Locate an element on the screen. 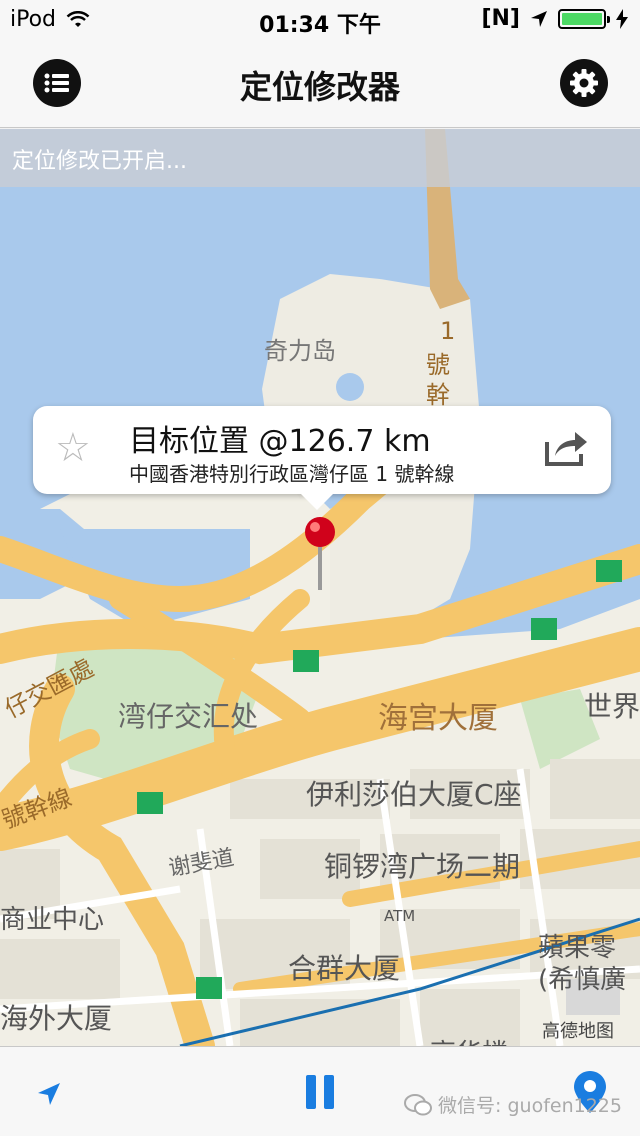 The height and width of the screenshot is (1136, 640). gear-icon is located at coordinates (584, 83).